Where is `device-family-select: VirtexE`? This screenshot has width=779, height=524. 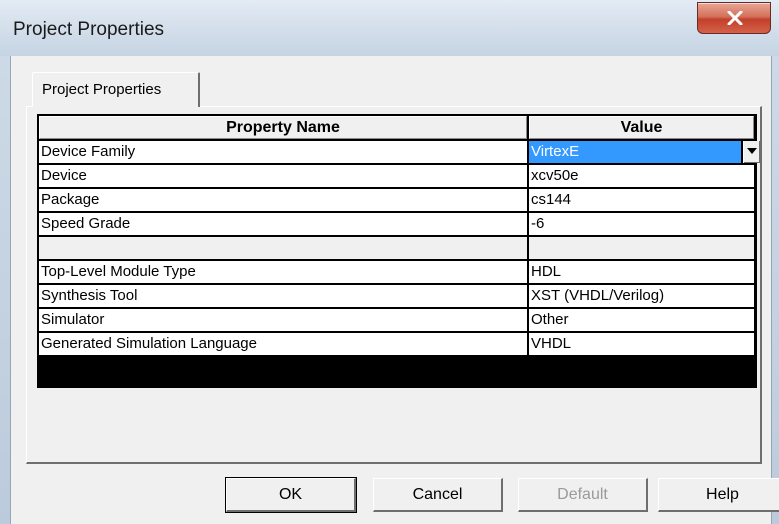
device-family-select: VirtexE is located at coordinates (635, 152).